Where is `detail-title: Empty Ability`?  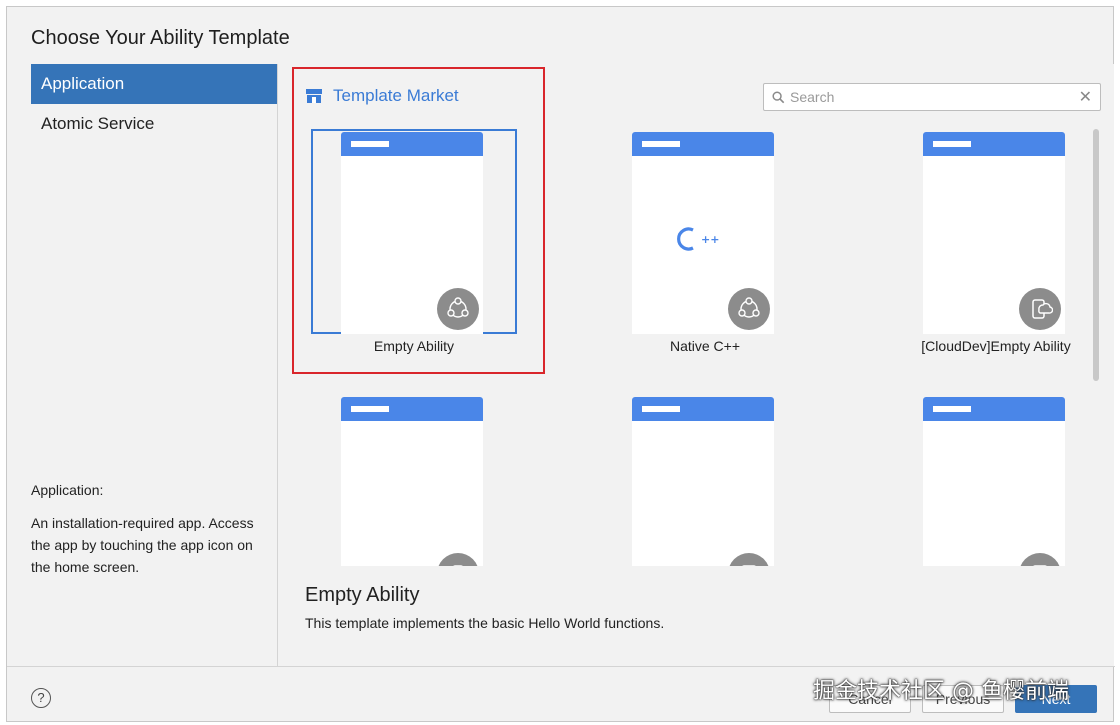 detail-title: Empty Ability is located at coordinates (362, 595).